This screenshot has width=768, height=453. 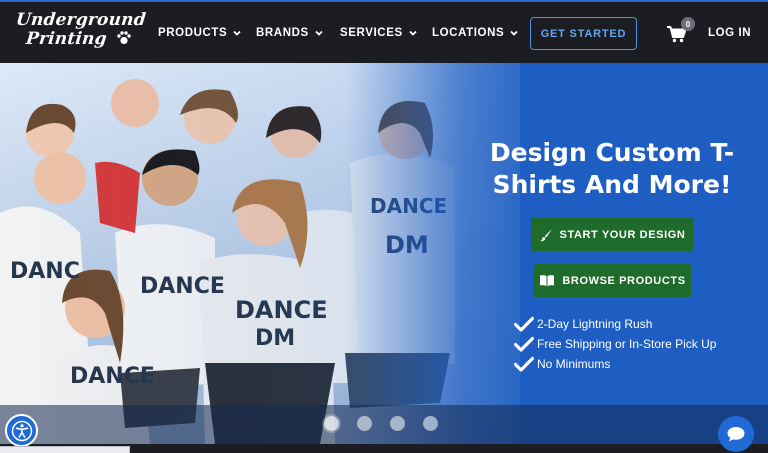 I want to click on feature-item: 2-Day Lightning Rush, so click(x=615, y=324).